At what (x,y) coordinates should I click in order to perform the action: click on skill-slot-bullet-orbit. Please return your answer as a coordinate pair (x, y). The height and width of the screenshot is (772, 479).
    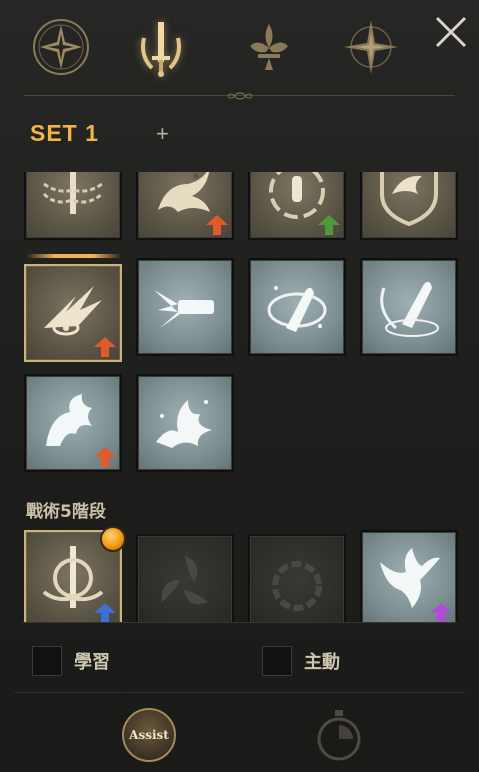
    Looking at the image, I should click on (297, 307).